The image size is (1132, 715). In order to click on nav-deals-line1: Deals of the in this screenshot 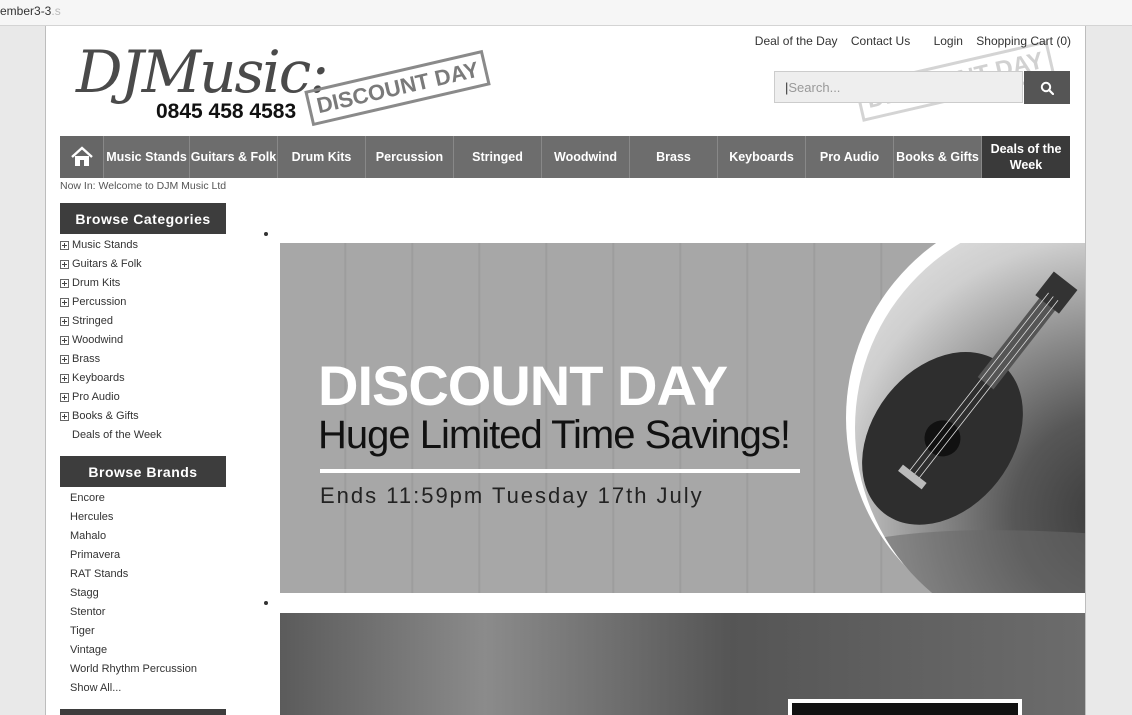, I will do `click(1026, 149)`.